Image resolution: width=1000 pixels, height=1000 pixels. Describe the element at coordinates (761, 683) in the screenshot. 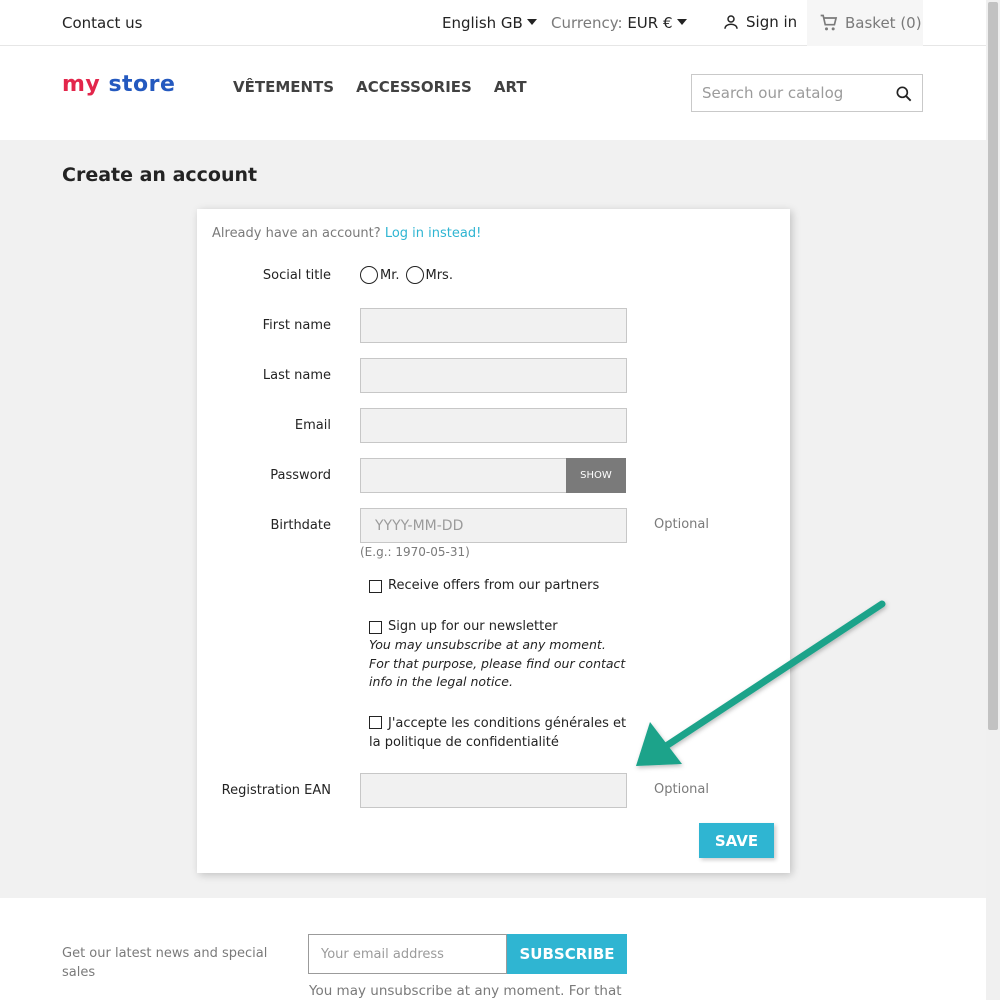

I see `annotation-arrow-icon` at that location.